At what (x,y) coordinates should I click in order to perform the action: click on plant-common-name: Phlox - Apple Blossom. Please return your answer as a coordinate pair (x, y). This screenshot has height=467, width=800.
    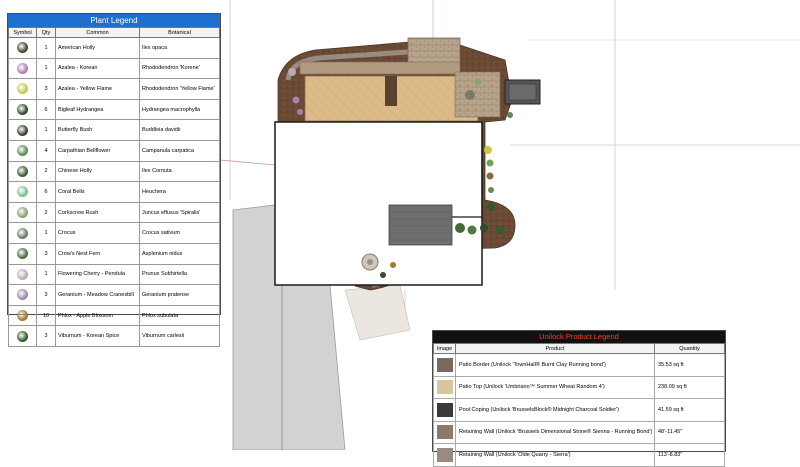
    Looking at the image, I should click on (97, 315).